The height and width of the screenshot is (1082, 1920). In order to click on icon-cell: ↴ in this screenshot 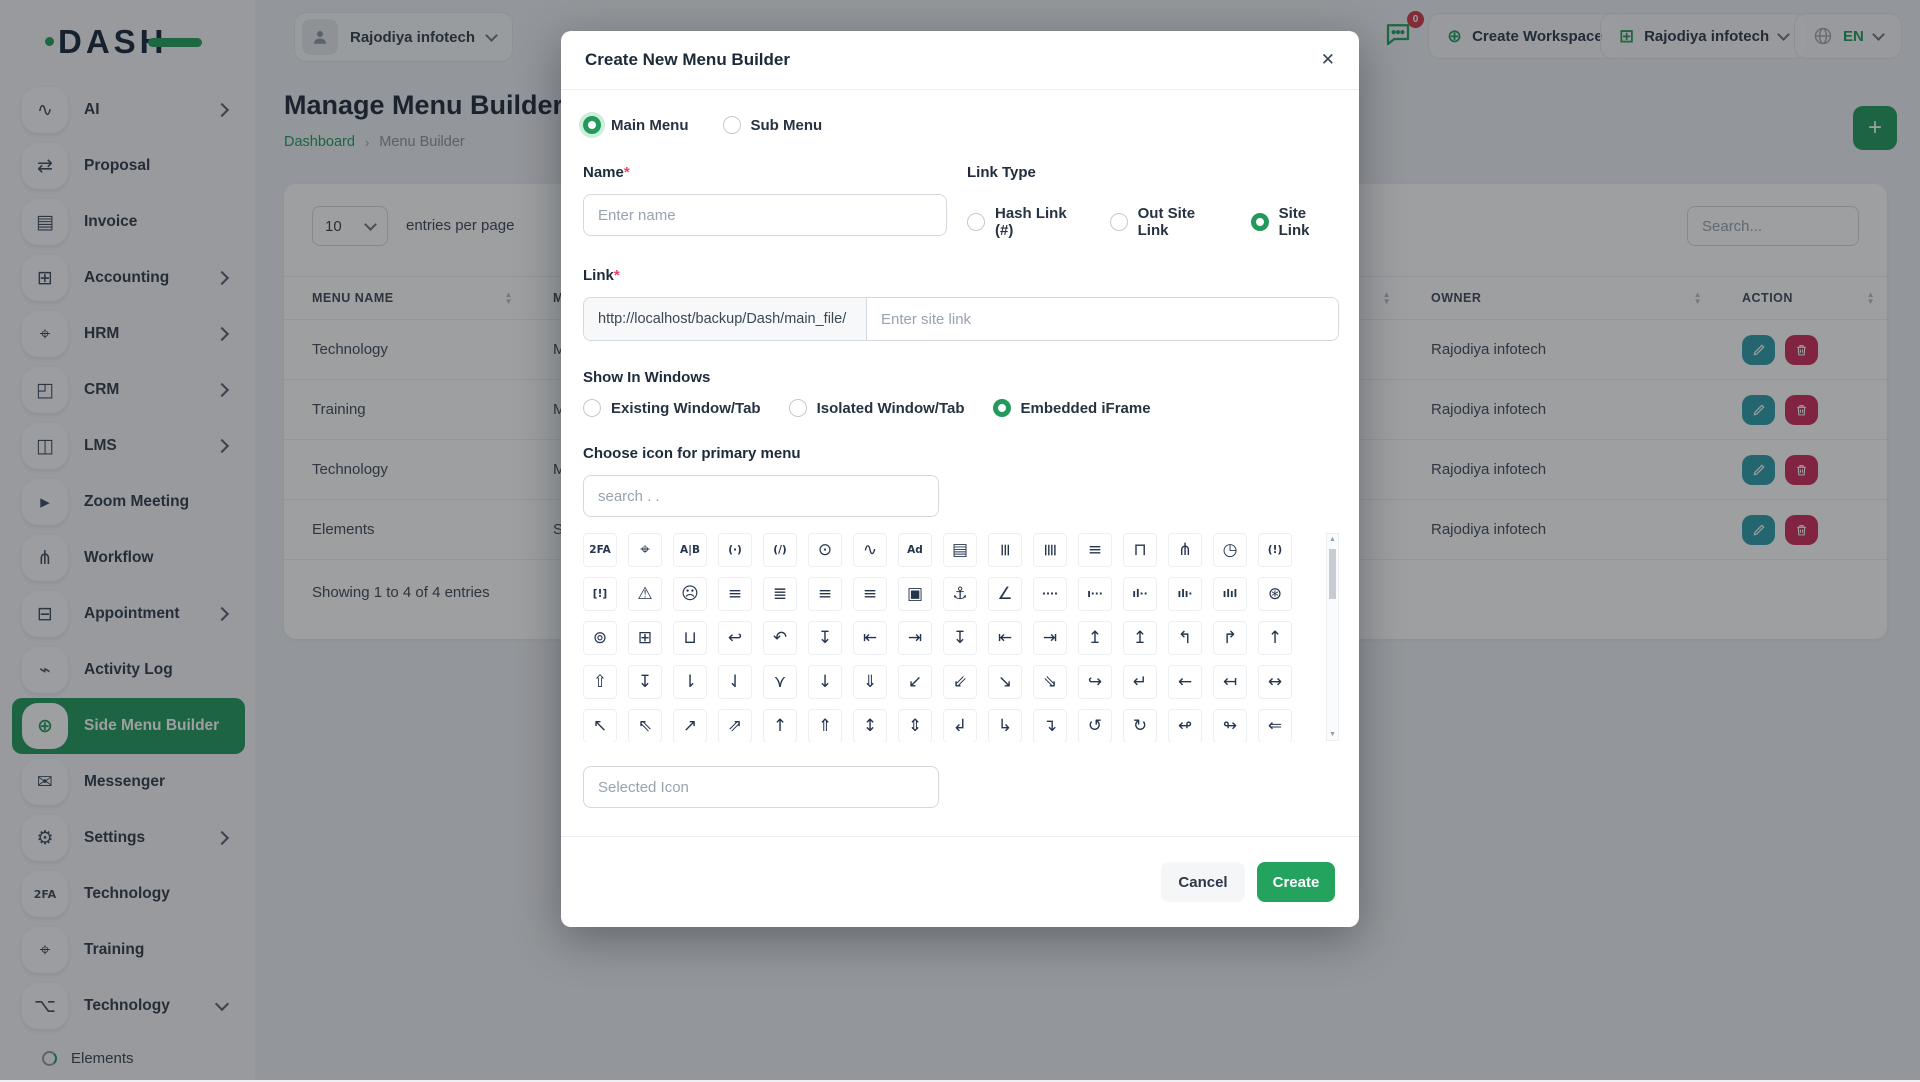, I will do `click(1050, 725)`.